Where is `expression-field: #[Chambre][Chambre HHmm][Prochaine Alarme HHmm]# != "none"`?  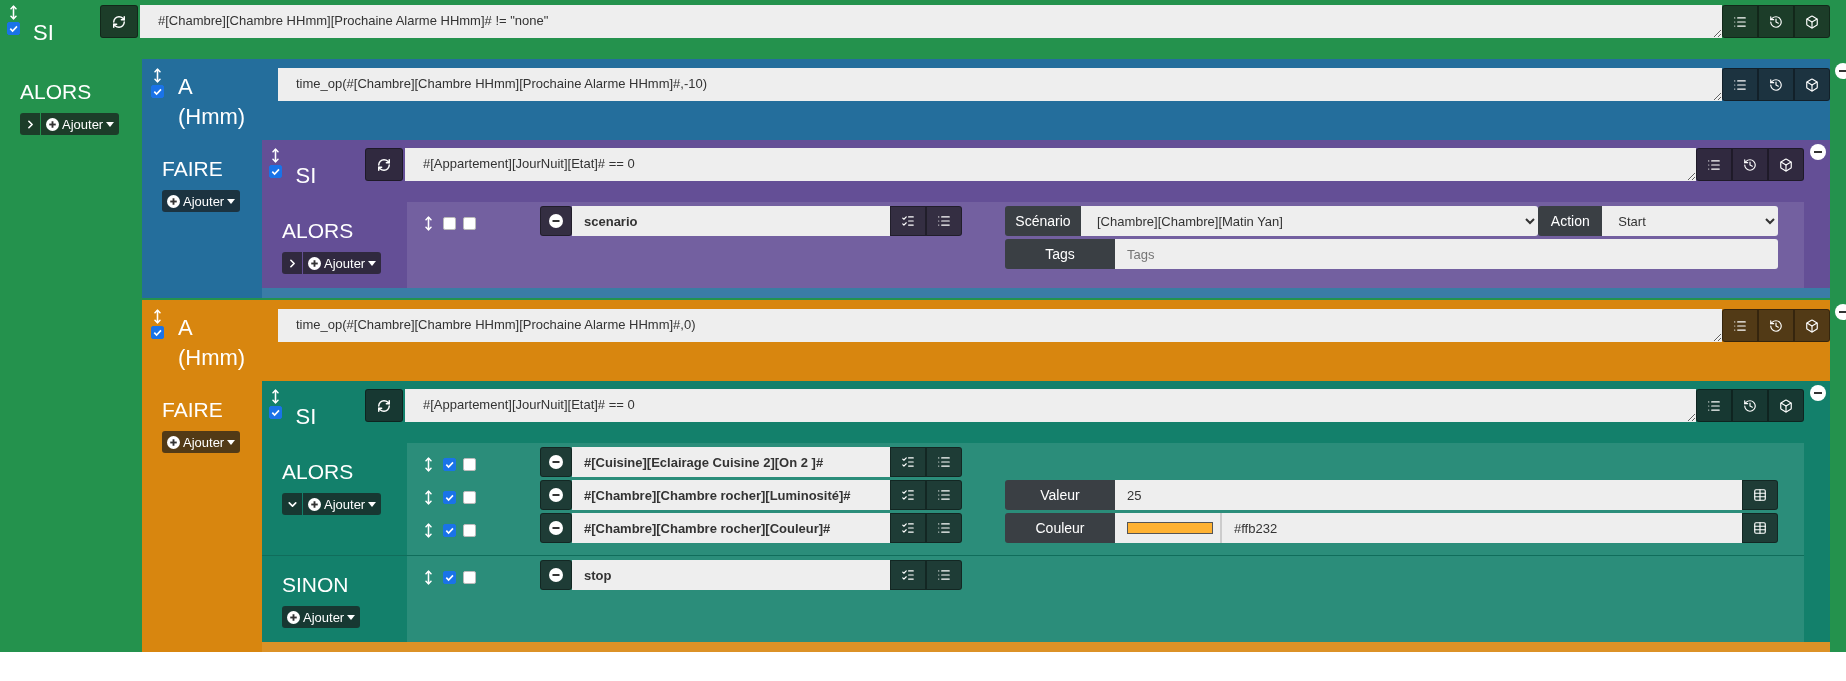 expression-field: #[Chambre][Chambre HHmm][Prochaine Alarme HHmm]# != "none" is located at coordinates (931, 21).